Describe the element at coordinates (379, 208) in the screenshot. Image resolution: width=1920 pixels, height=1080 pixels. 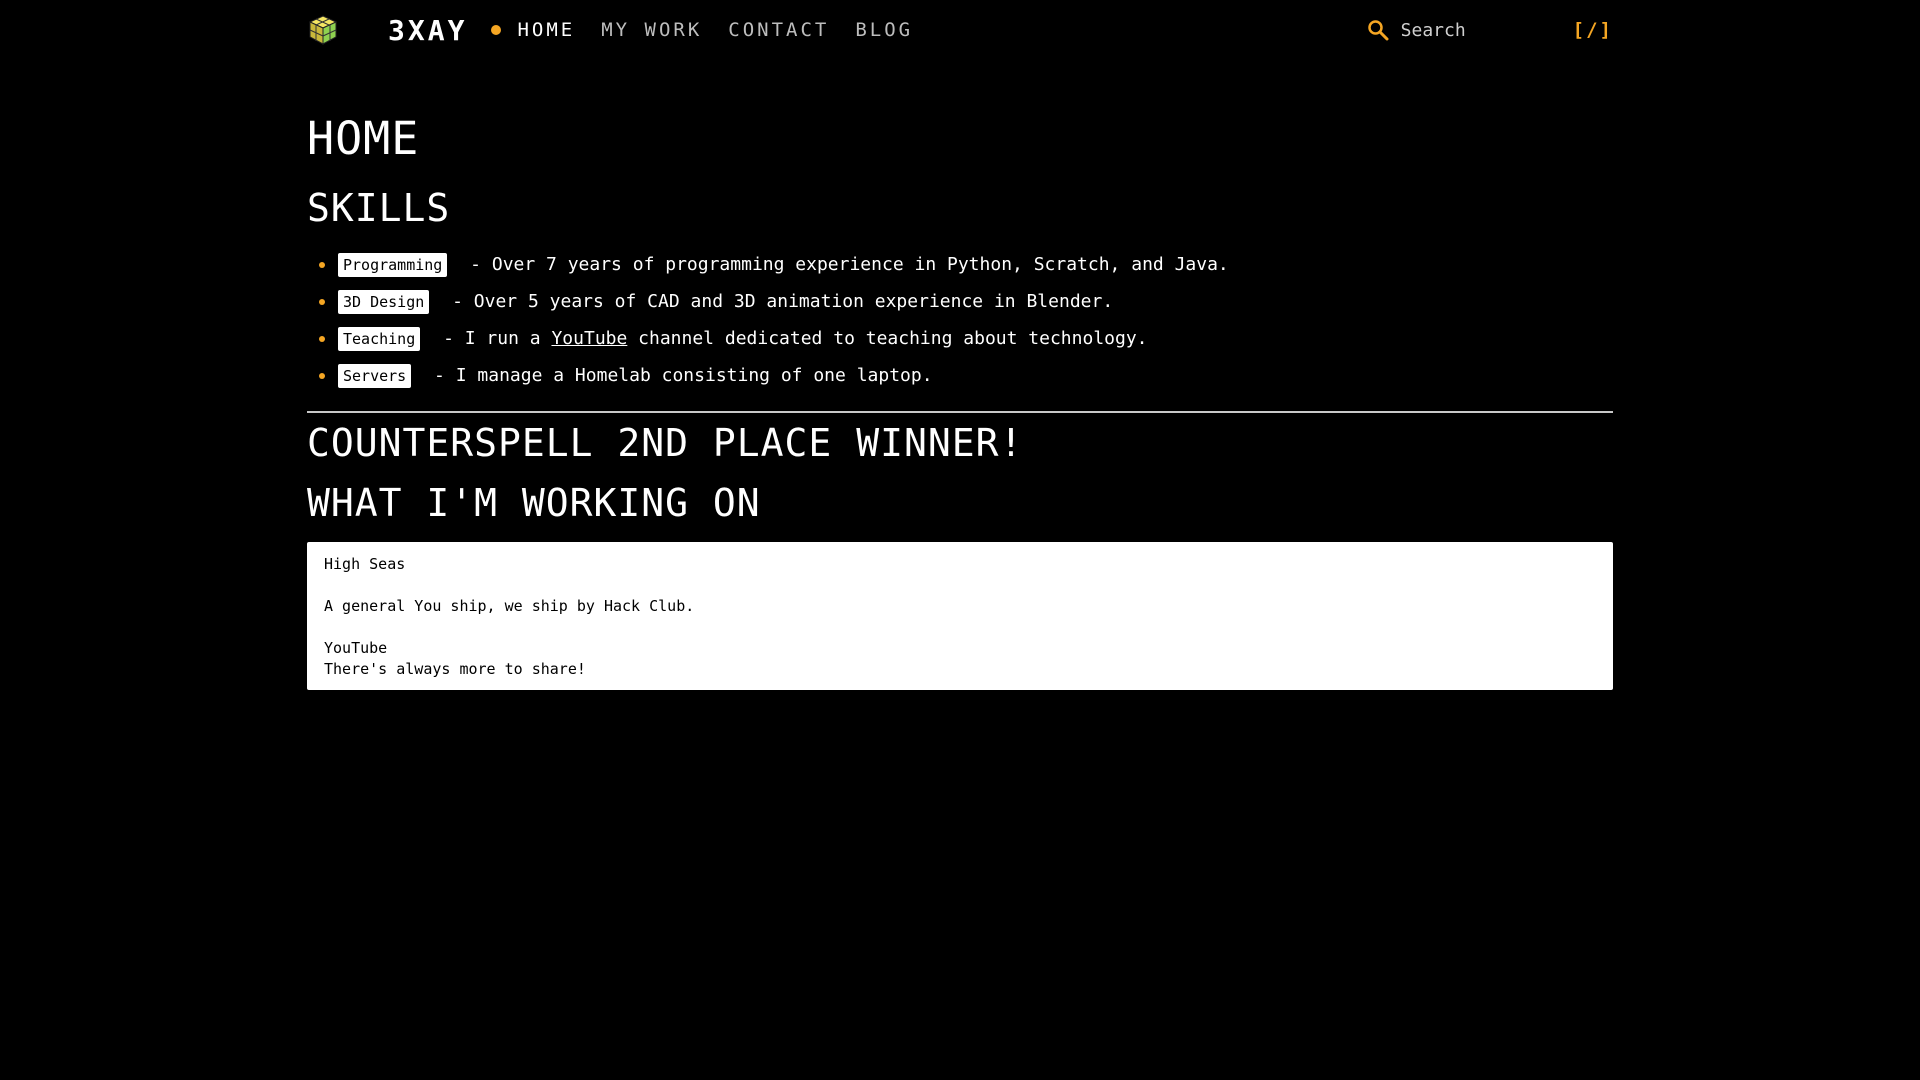
I see `skills-heading: SKILLS` at that location.